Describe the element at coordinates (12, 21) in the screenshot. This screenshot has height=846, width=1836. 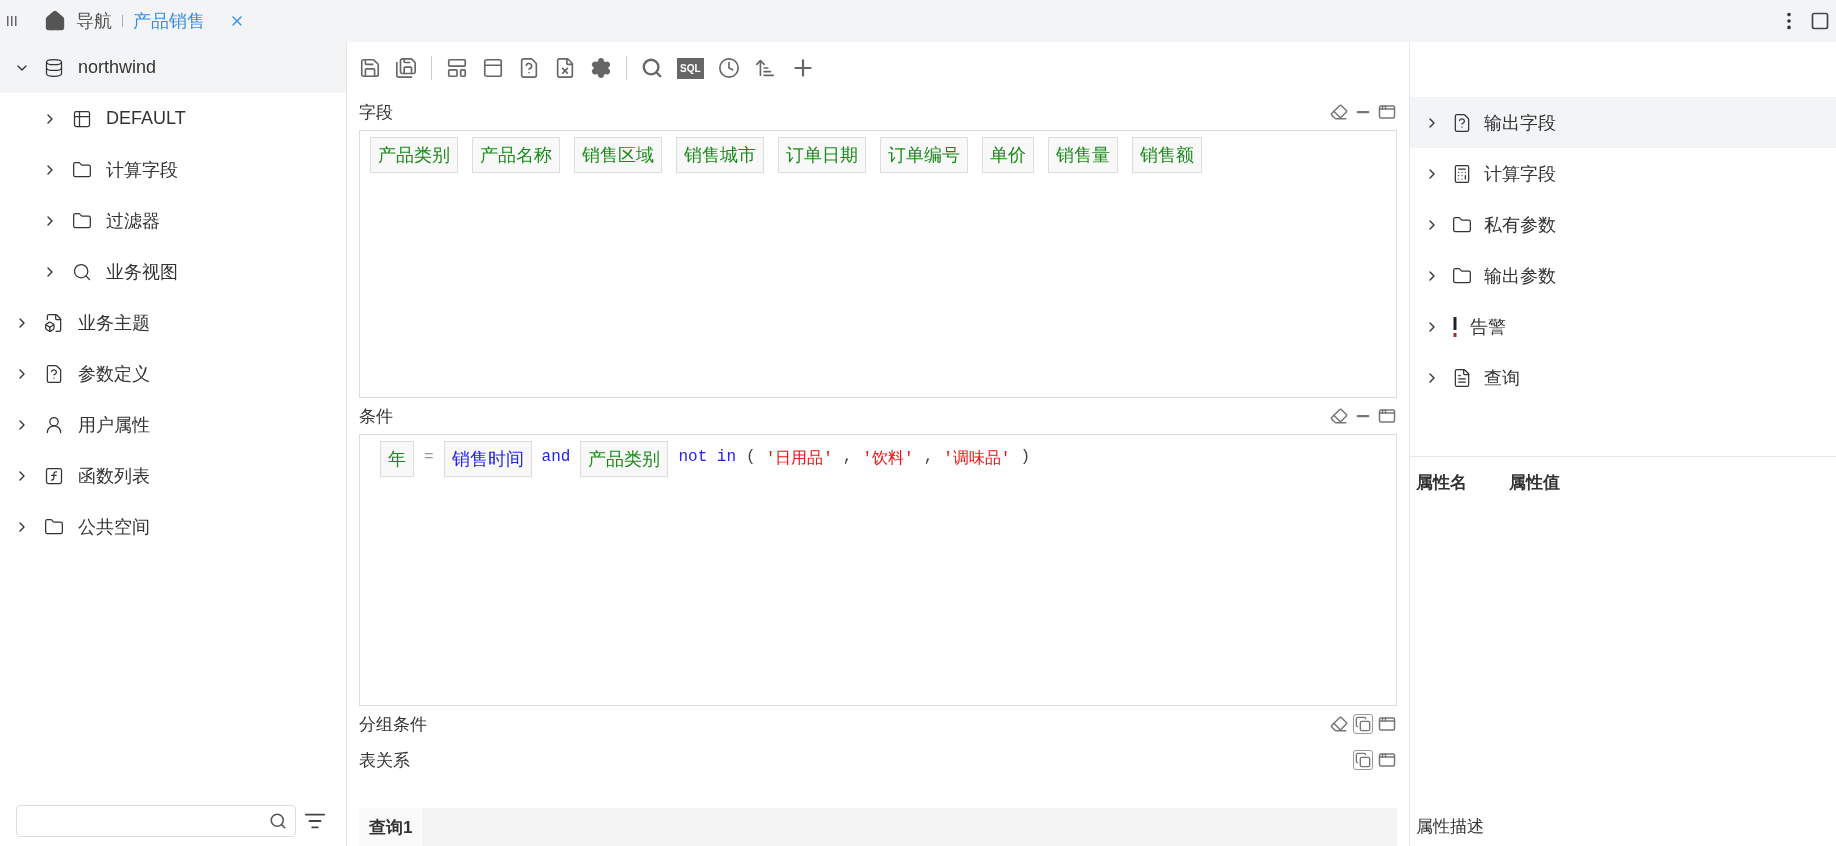
I see `grip-icon` at that location.